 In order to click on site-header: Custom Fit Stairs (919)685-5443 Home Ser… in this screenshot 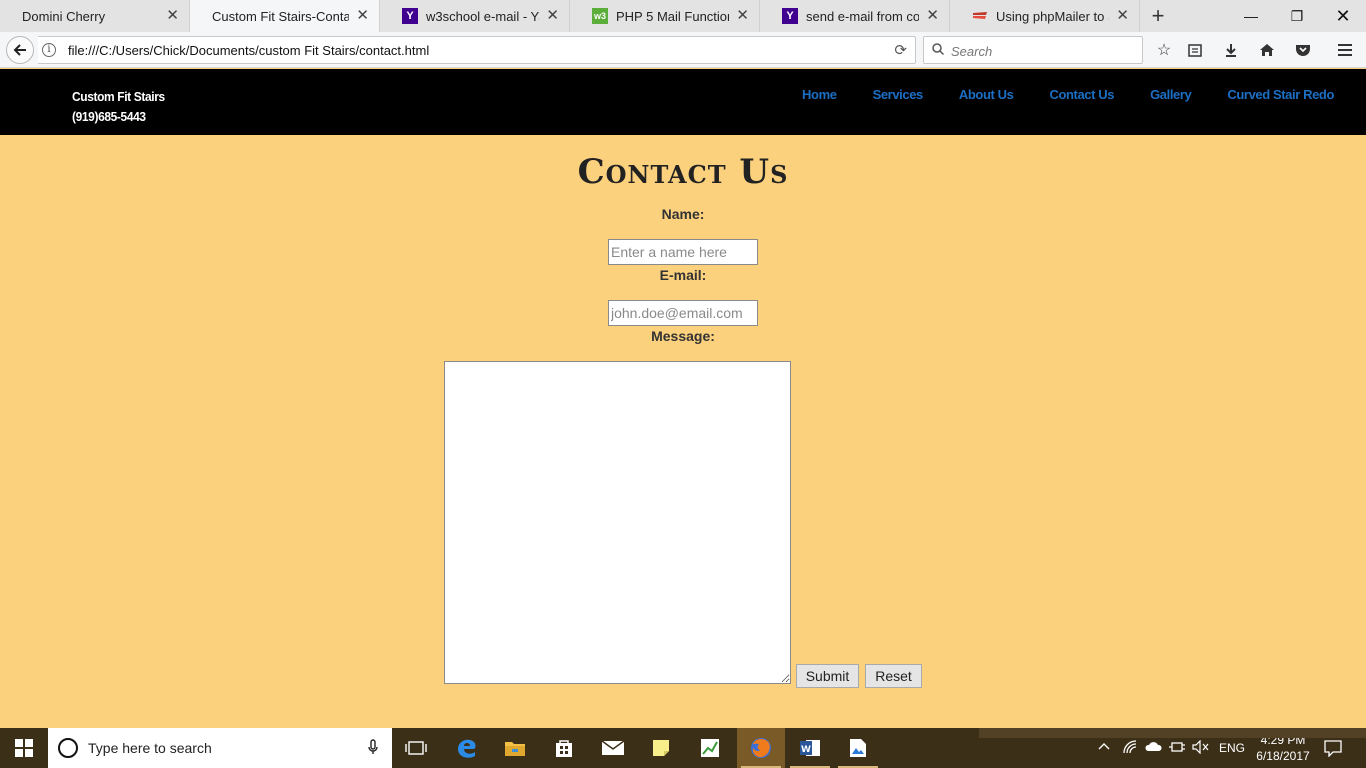, I will do `click(683, 102)`.